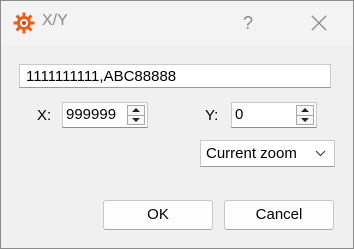  I want to click on help-button: ?, so click(248, 23).